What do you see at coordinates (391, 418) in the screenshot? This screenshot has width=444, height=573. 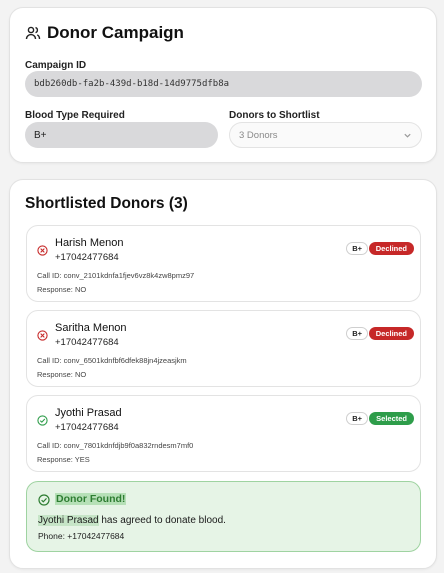 I see `status-badge: Selected` at bounding box center [391, 418].